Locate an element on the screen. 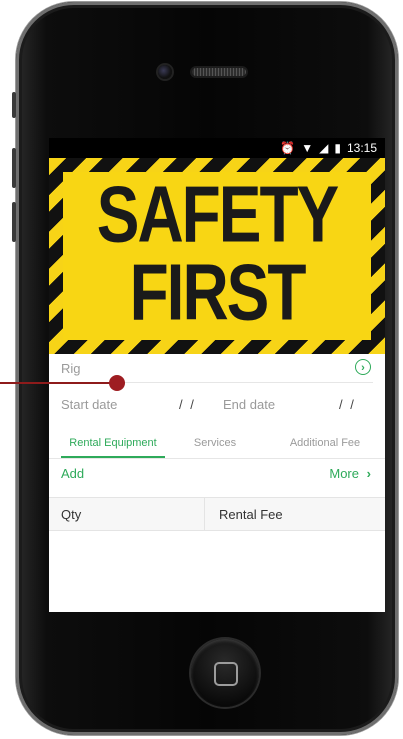 The image size is (403, 739). home-button is located at coordinates (225, 673).